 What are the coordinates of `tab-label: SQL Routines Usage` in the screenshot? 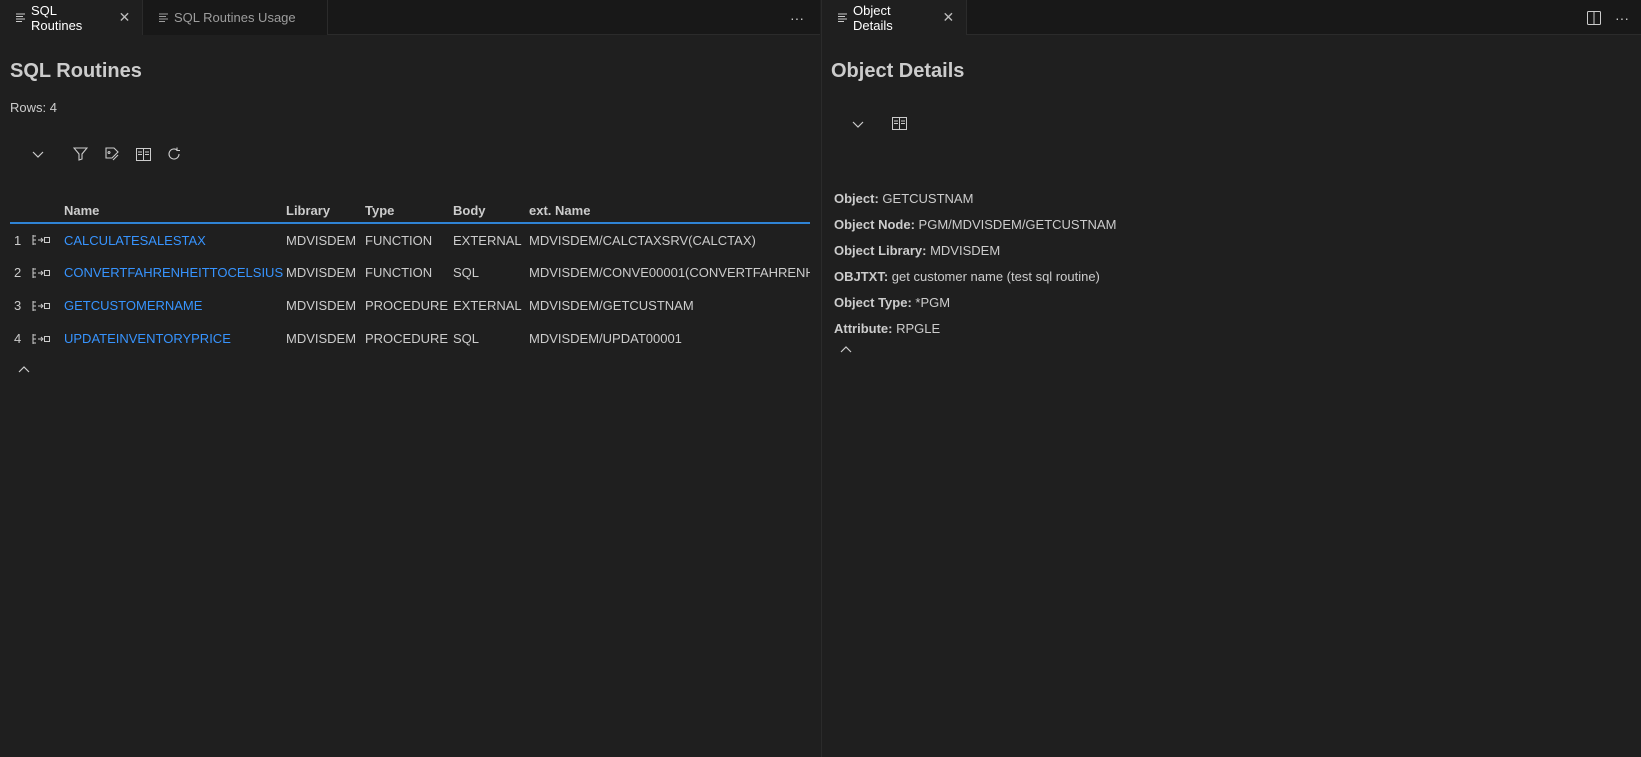 It's located at (235, 17).